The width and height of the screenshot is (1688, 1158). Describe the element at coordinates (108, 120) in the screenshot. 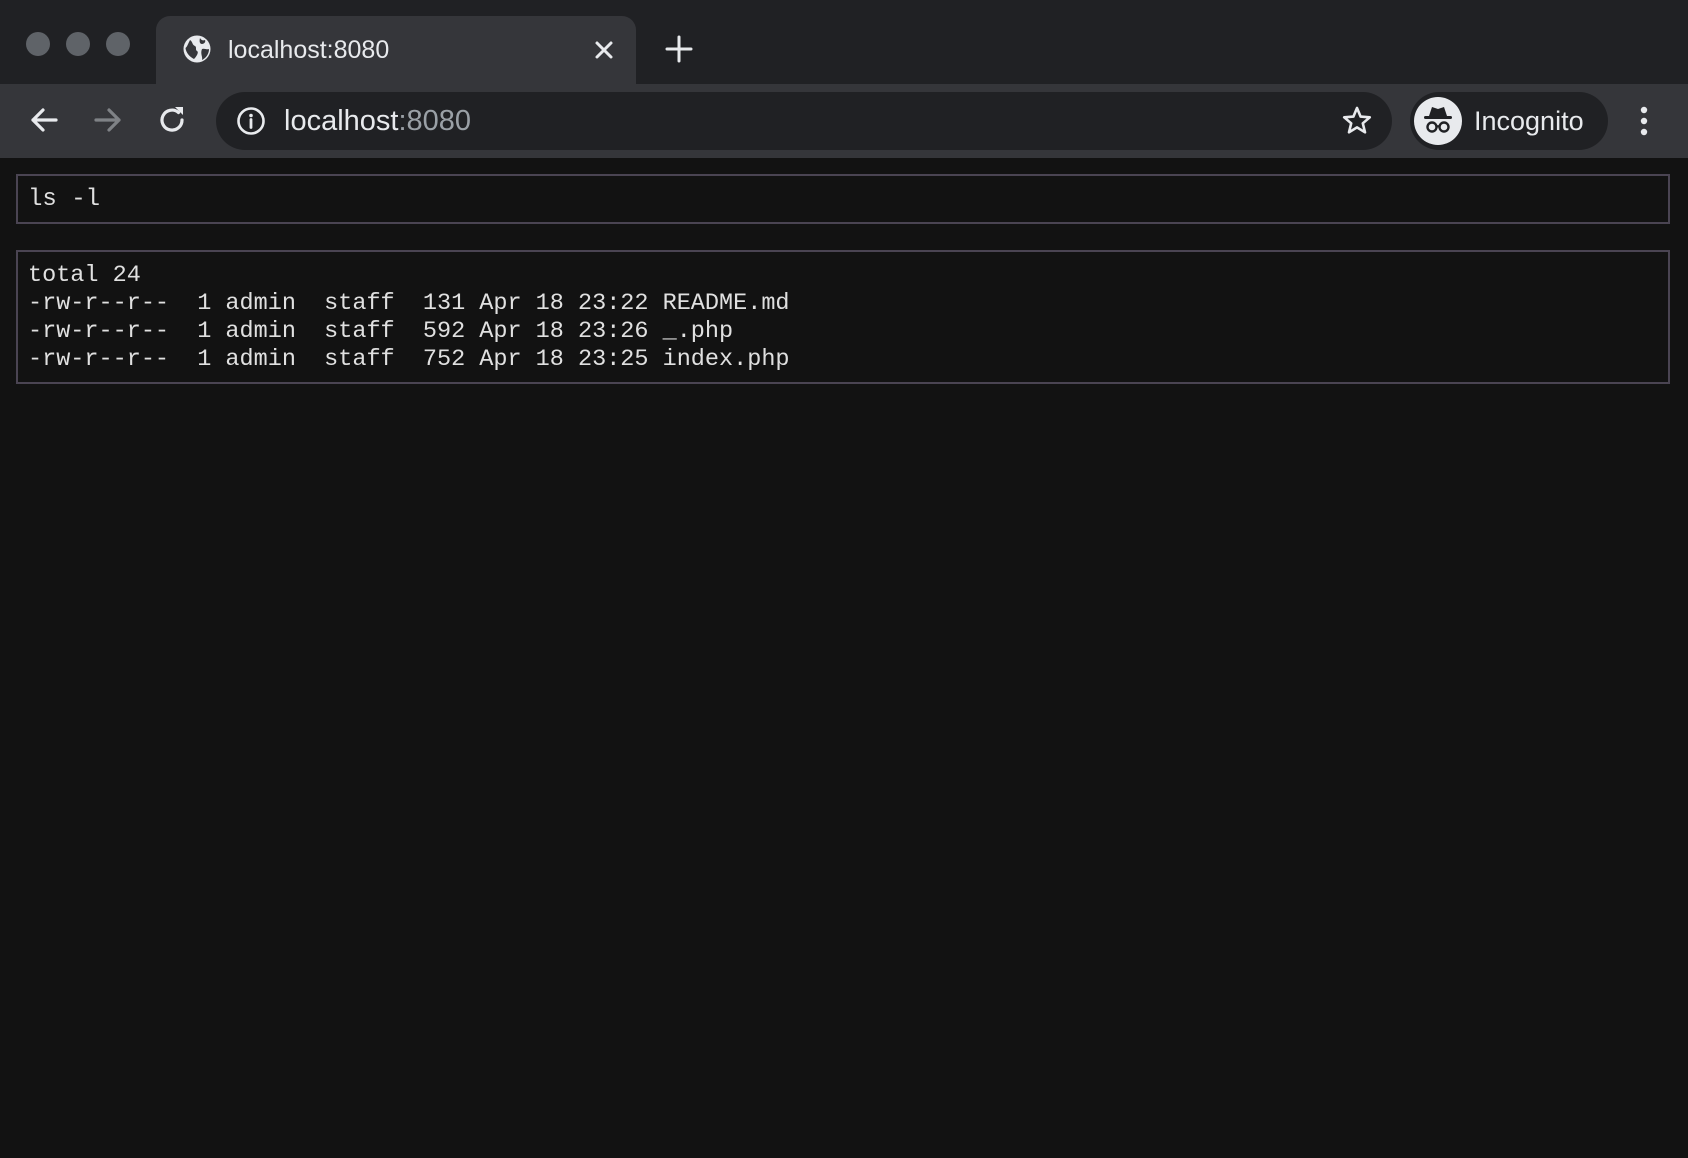

I see `arrow-right-icon` at that location.